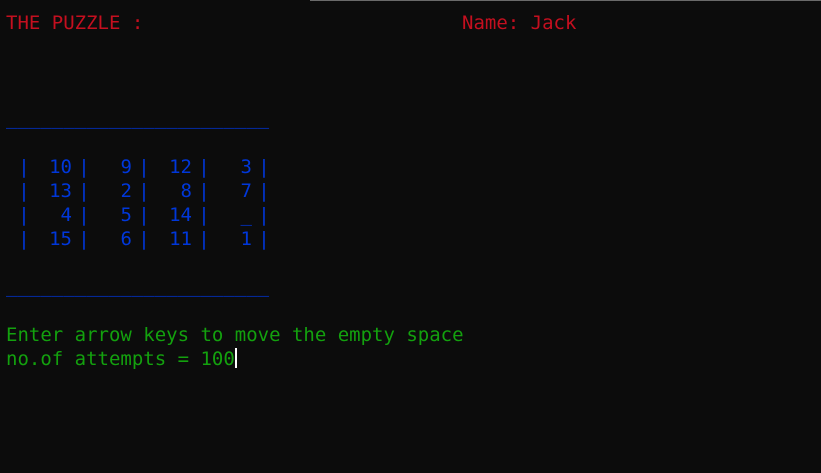  What do you see at coordinates (246, 191) in the screenshot?
I see `board-cell: 7` at bounding box center [246, 191].